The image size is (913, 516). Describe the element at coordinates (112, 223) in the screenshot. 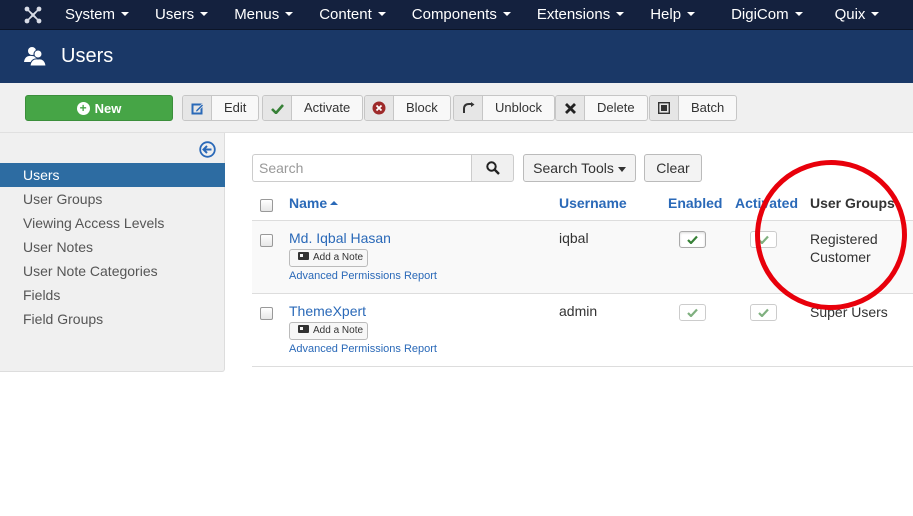

I see `sidebar-item-viewing-access-levels: Viewing Access Levels` at that location.